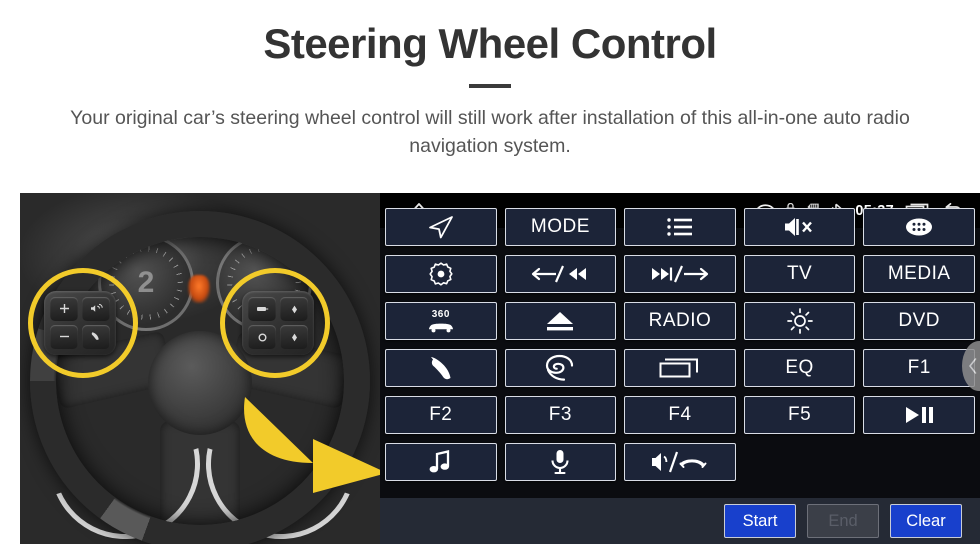  I want to click on button-label: F2, so click(441, 414).